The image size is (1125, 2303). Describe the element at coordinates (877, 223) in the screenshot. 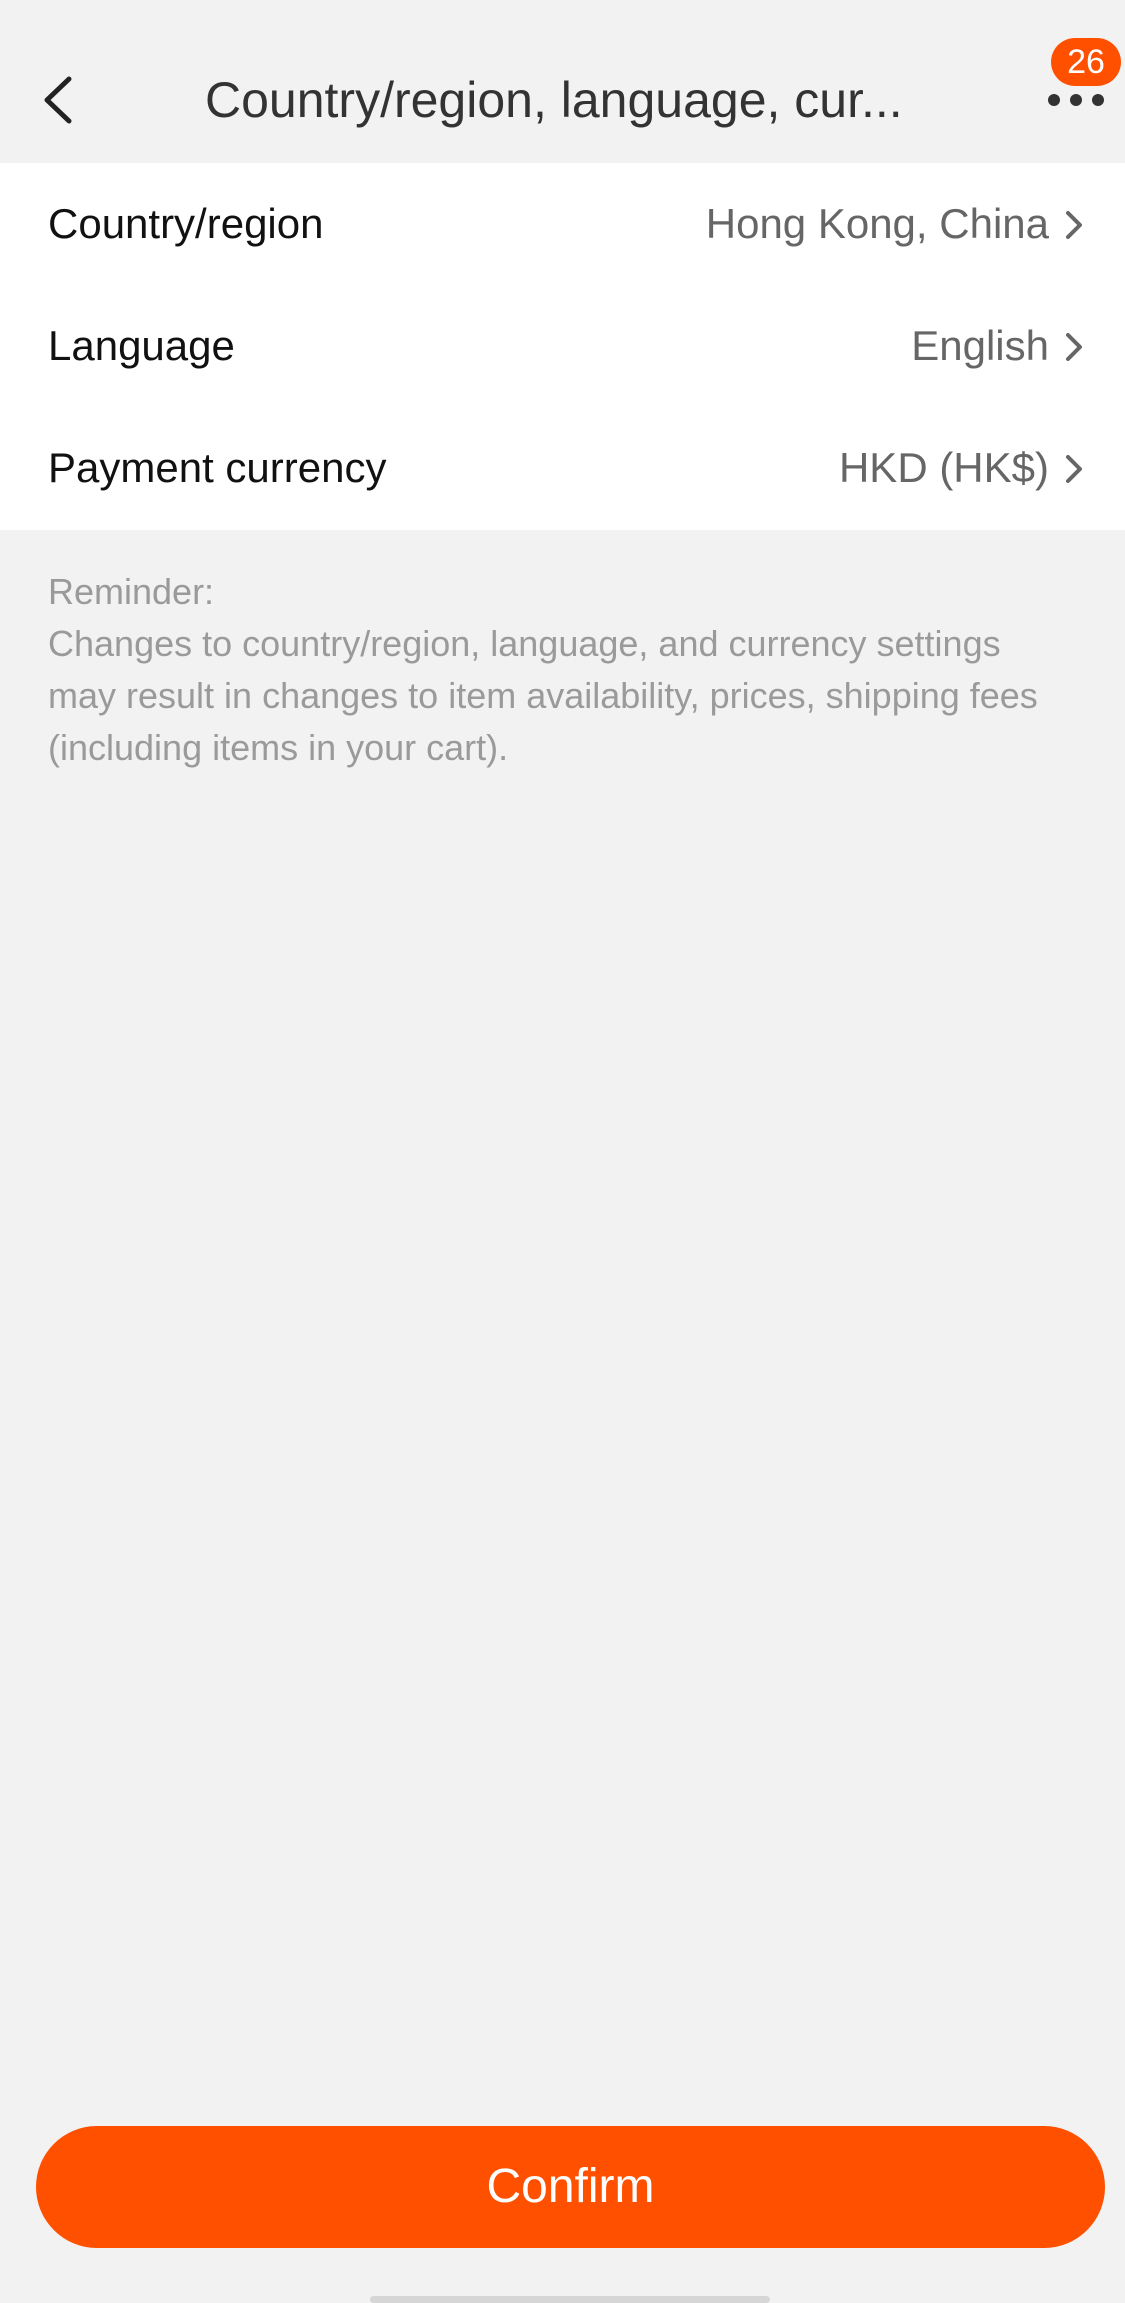

I see `row-value: Hong Kong, China` at that location.